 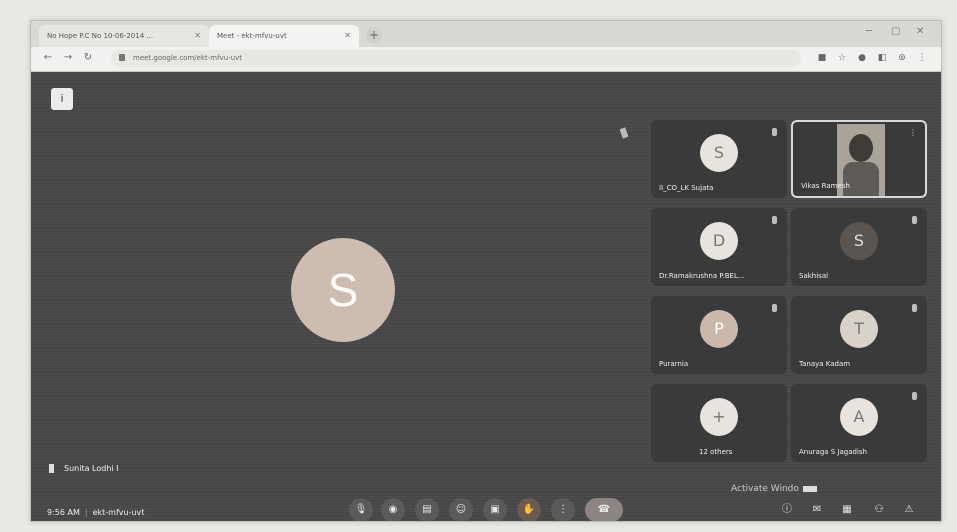 I want to click on participant-tile-others: + 12 others, so click(x=719, y=423).